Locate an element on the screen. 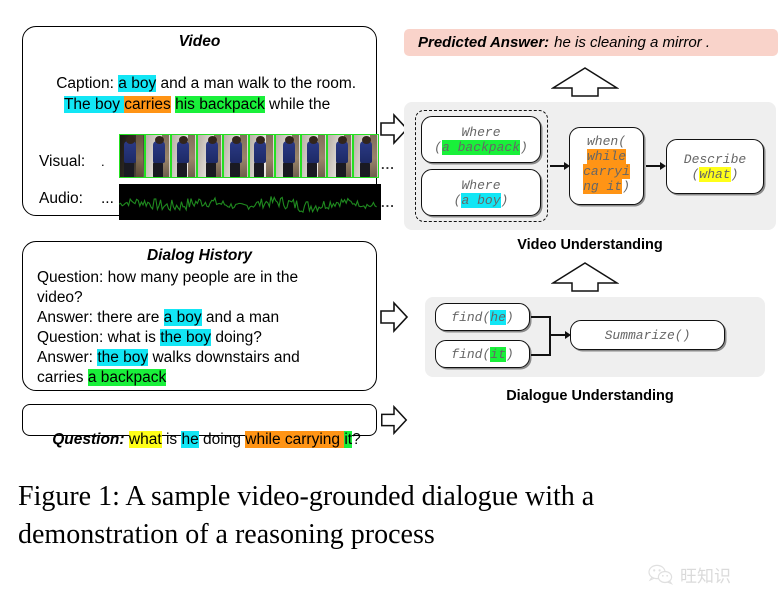  predicted-answer-label: Predicted Answer: is located at coordinates (484, 42).